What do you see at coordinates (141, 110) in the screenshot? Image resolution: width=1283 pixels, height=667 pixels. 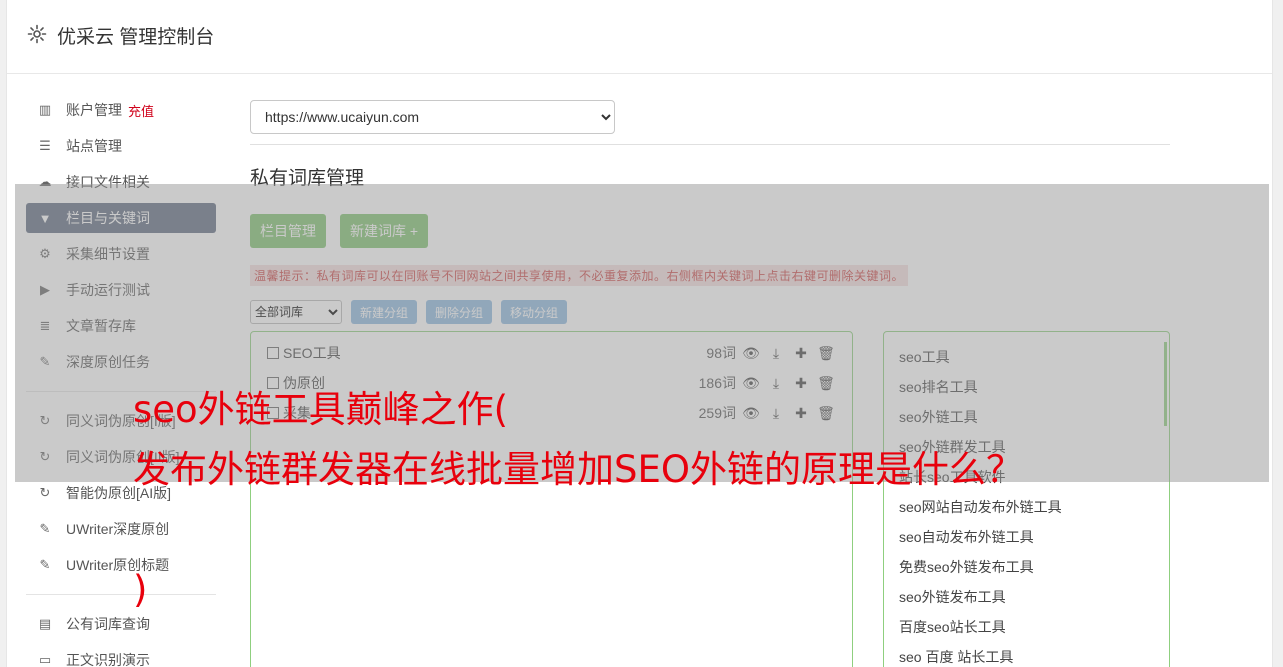 I see `recharge-link: 充值` at bounding box center [141, 110].